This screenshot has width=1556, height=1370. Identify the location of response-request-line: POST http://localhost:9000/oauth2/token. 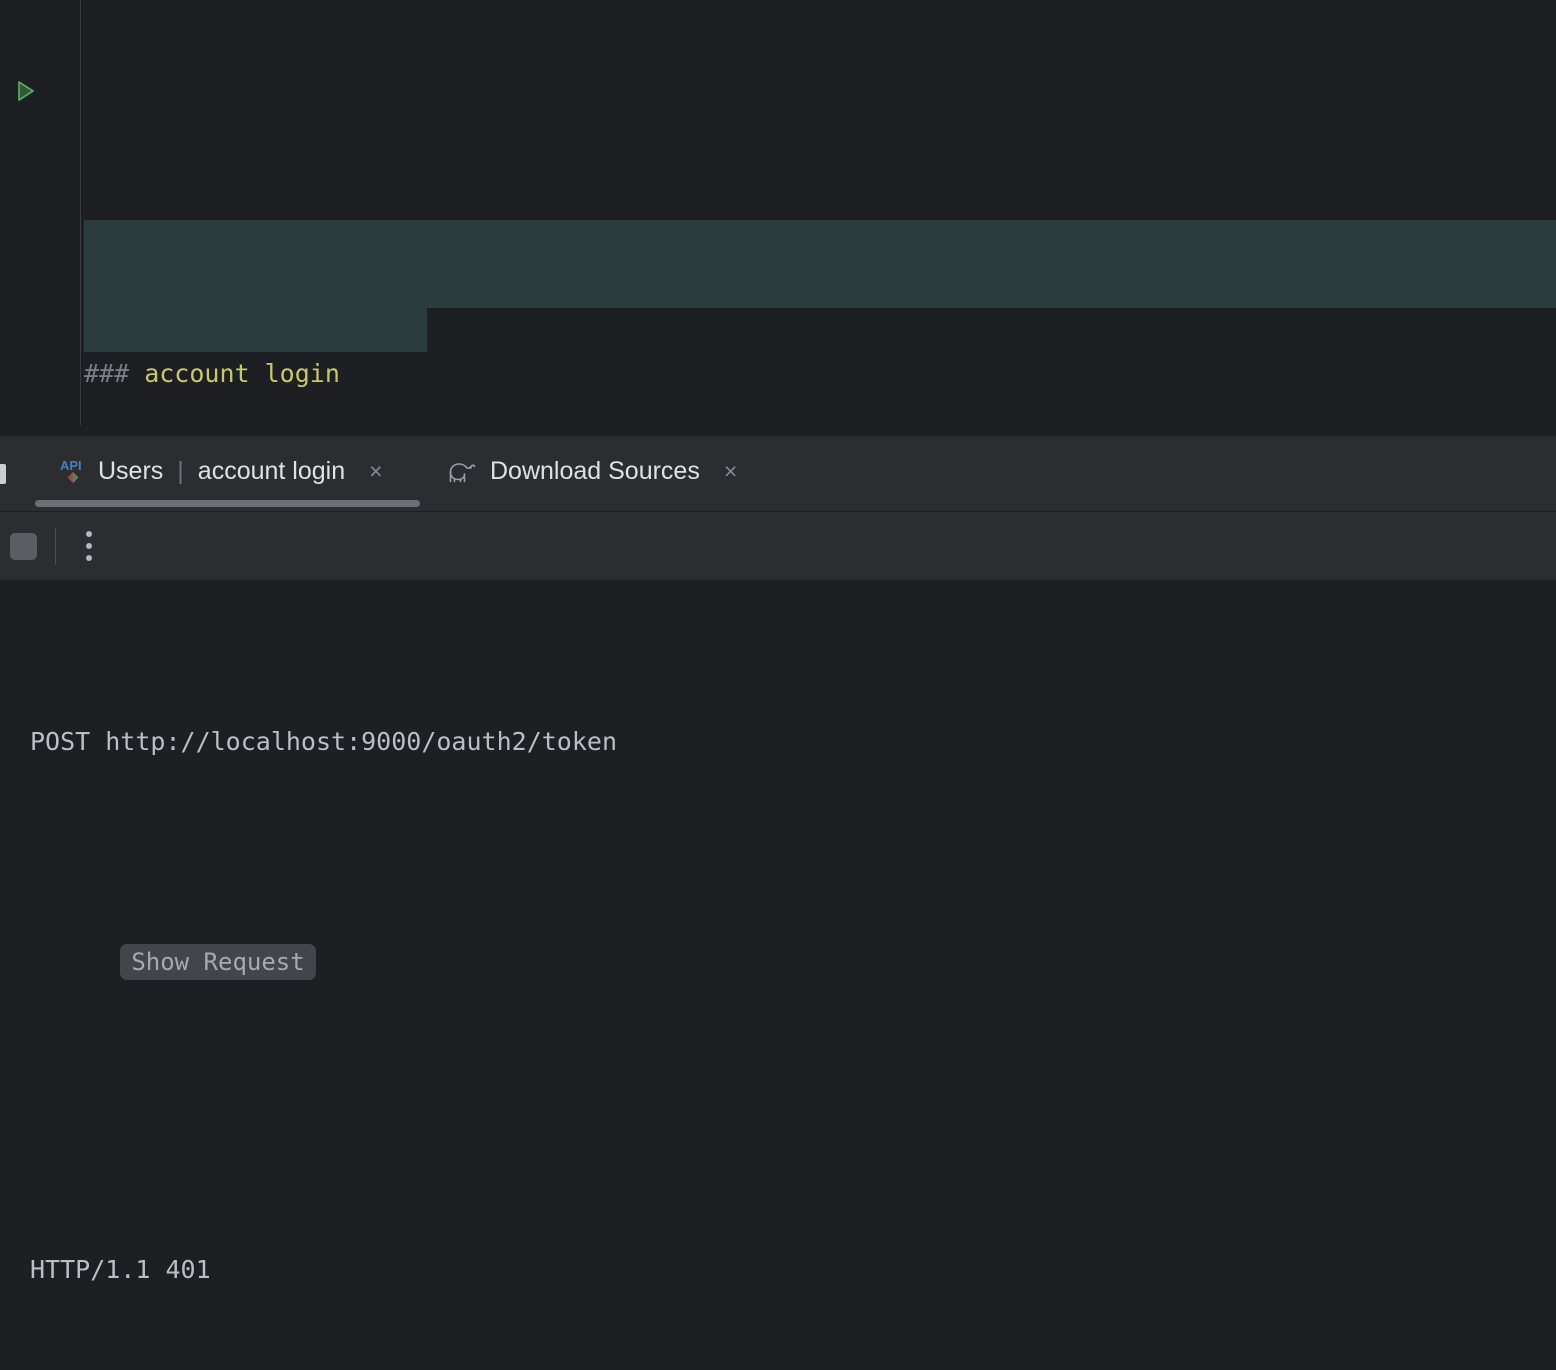
(323, 741).